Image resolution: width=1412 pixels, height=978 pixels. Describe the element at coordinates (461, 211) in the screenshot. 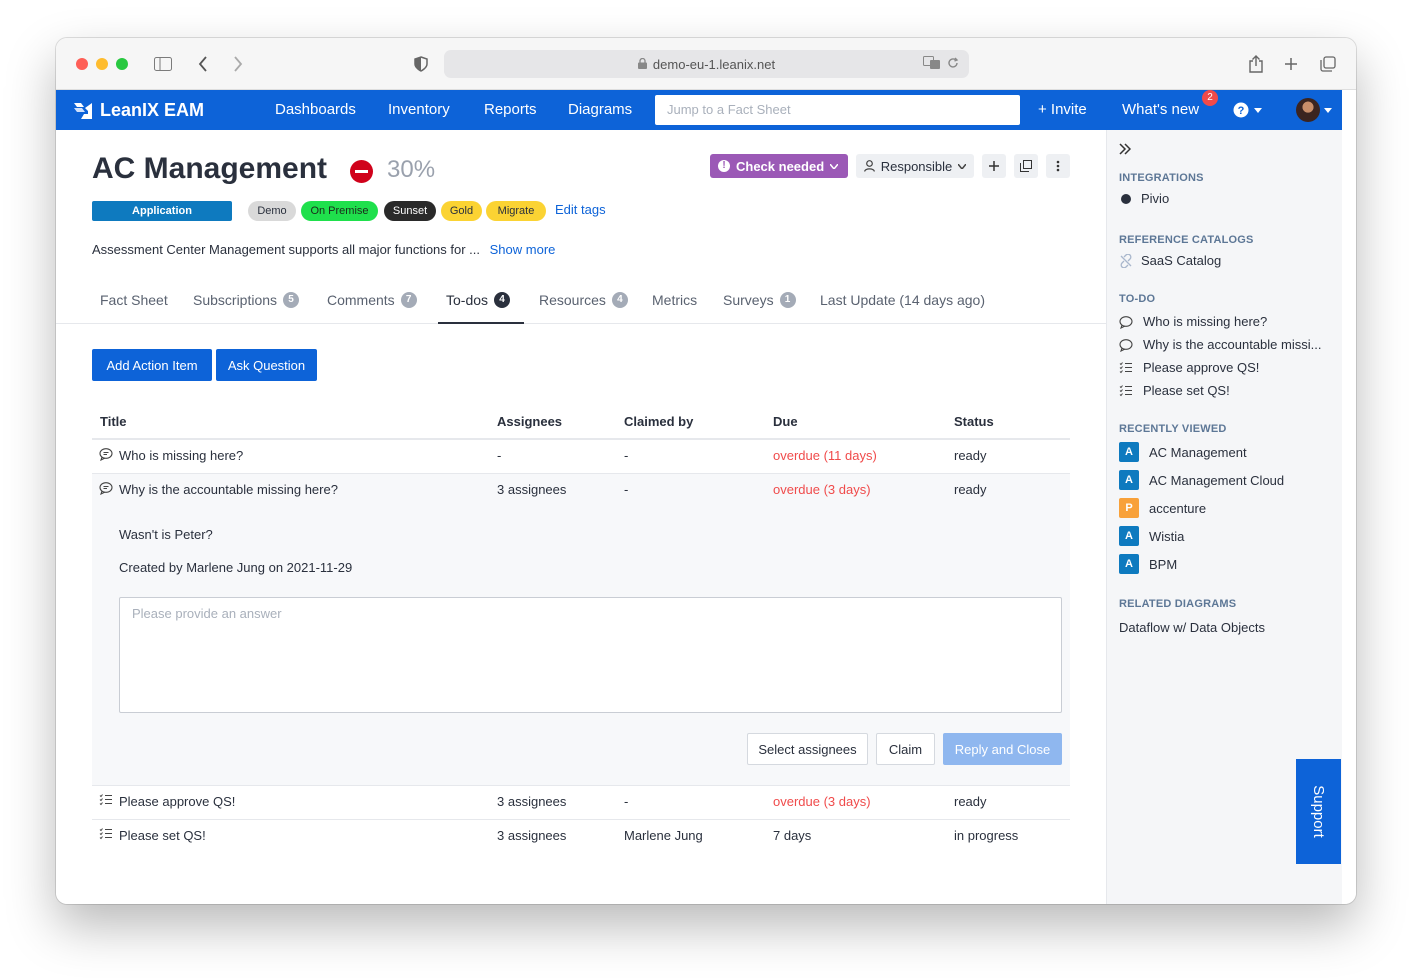

I see `tag-gold: Gold` at that location.